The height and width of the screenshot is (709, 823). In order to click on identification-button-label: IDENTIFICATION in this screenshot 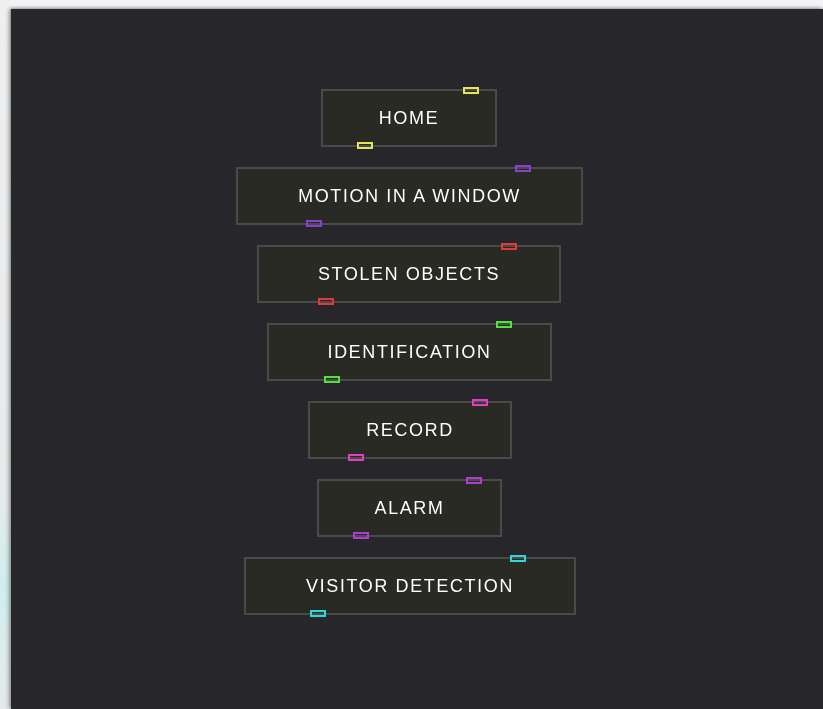, I will do `click(409, 351)`.